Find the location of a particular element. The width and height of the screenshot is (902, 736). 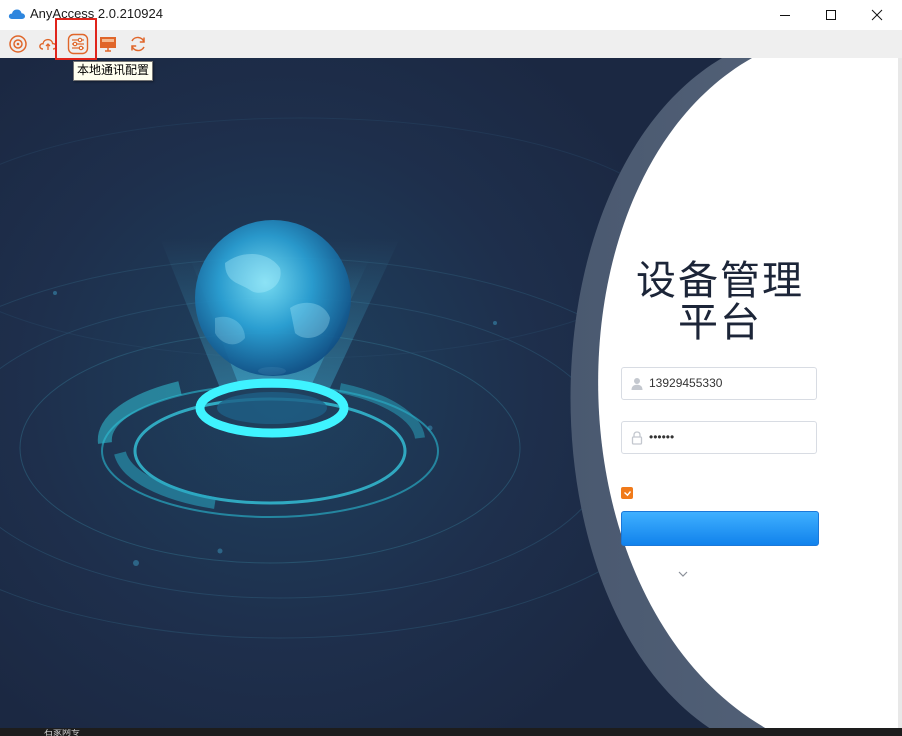

user-icon is located at coordinates (637, 384).